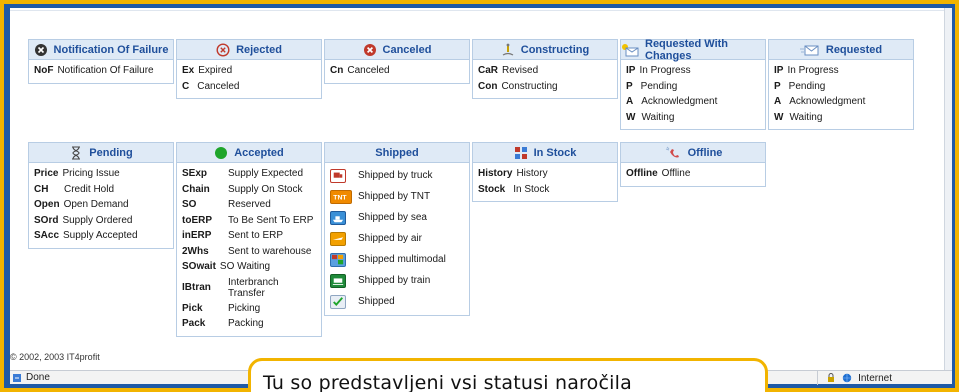  I want to click on status-text: History, so click(532, 173).